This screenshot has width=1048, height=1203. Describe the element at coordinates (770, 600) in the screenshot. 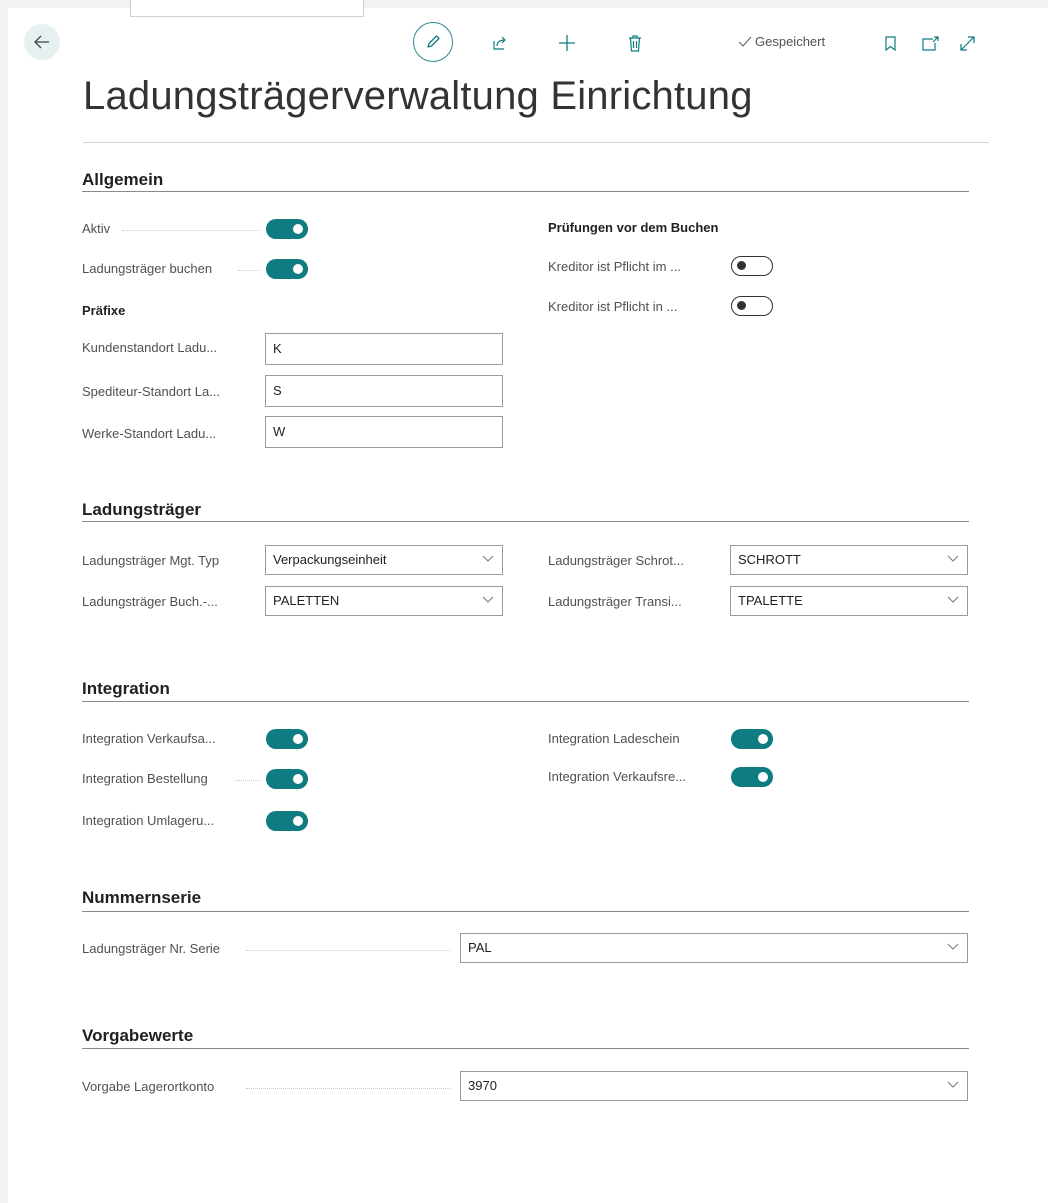

I see `transit-value: TPALETTE` at that location.